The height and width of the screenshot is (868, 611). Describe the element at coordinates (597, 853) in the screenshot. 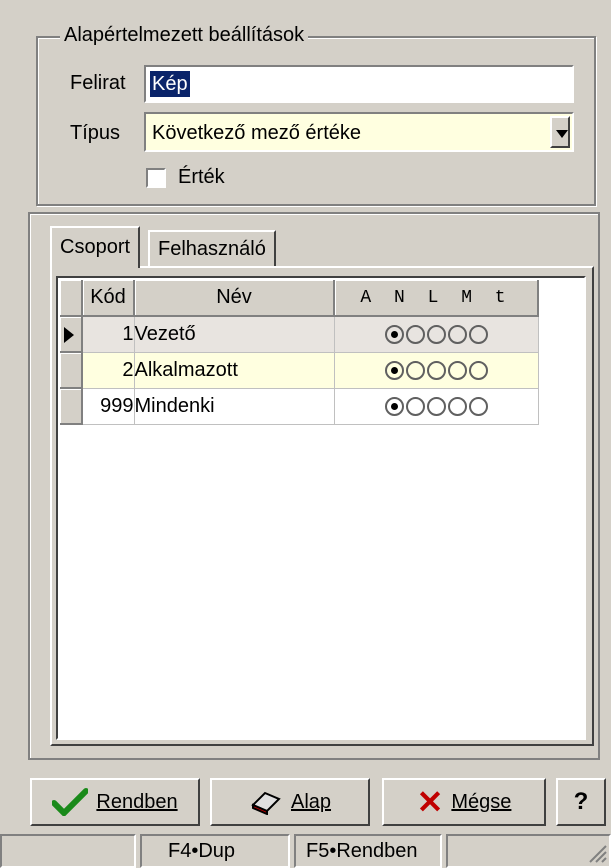

I see `resize-grip-icon` at that location.